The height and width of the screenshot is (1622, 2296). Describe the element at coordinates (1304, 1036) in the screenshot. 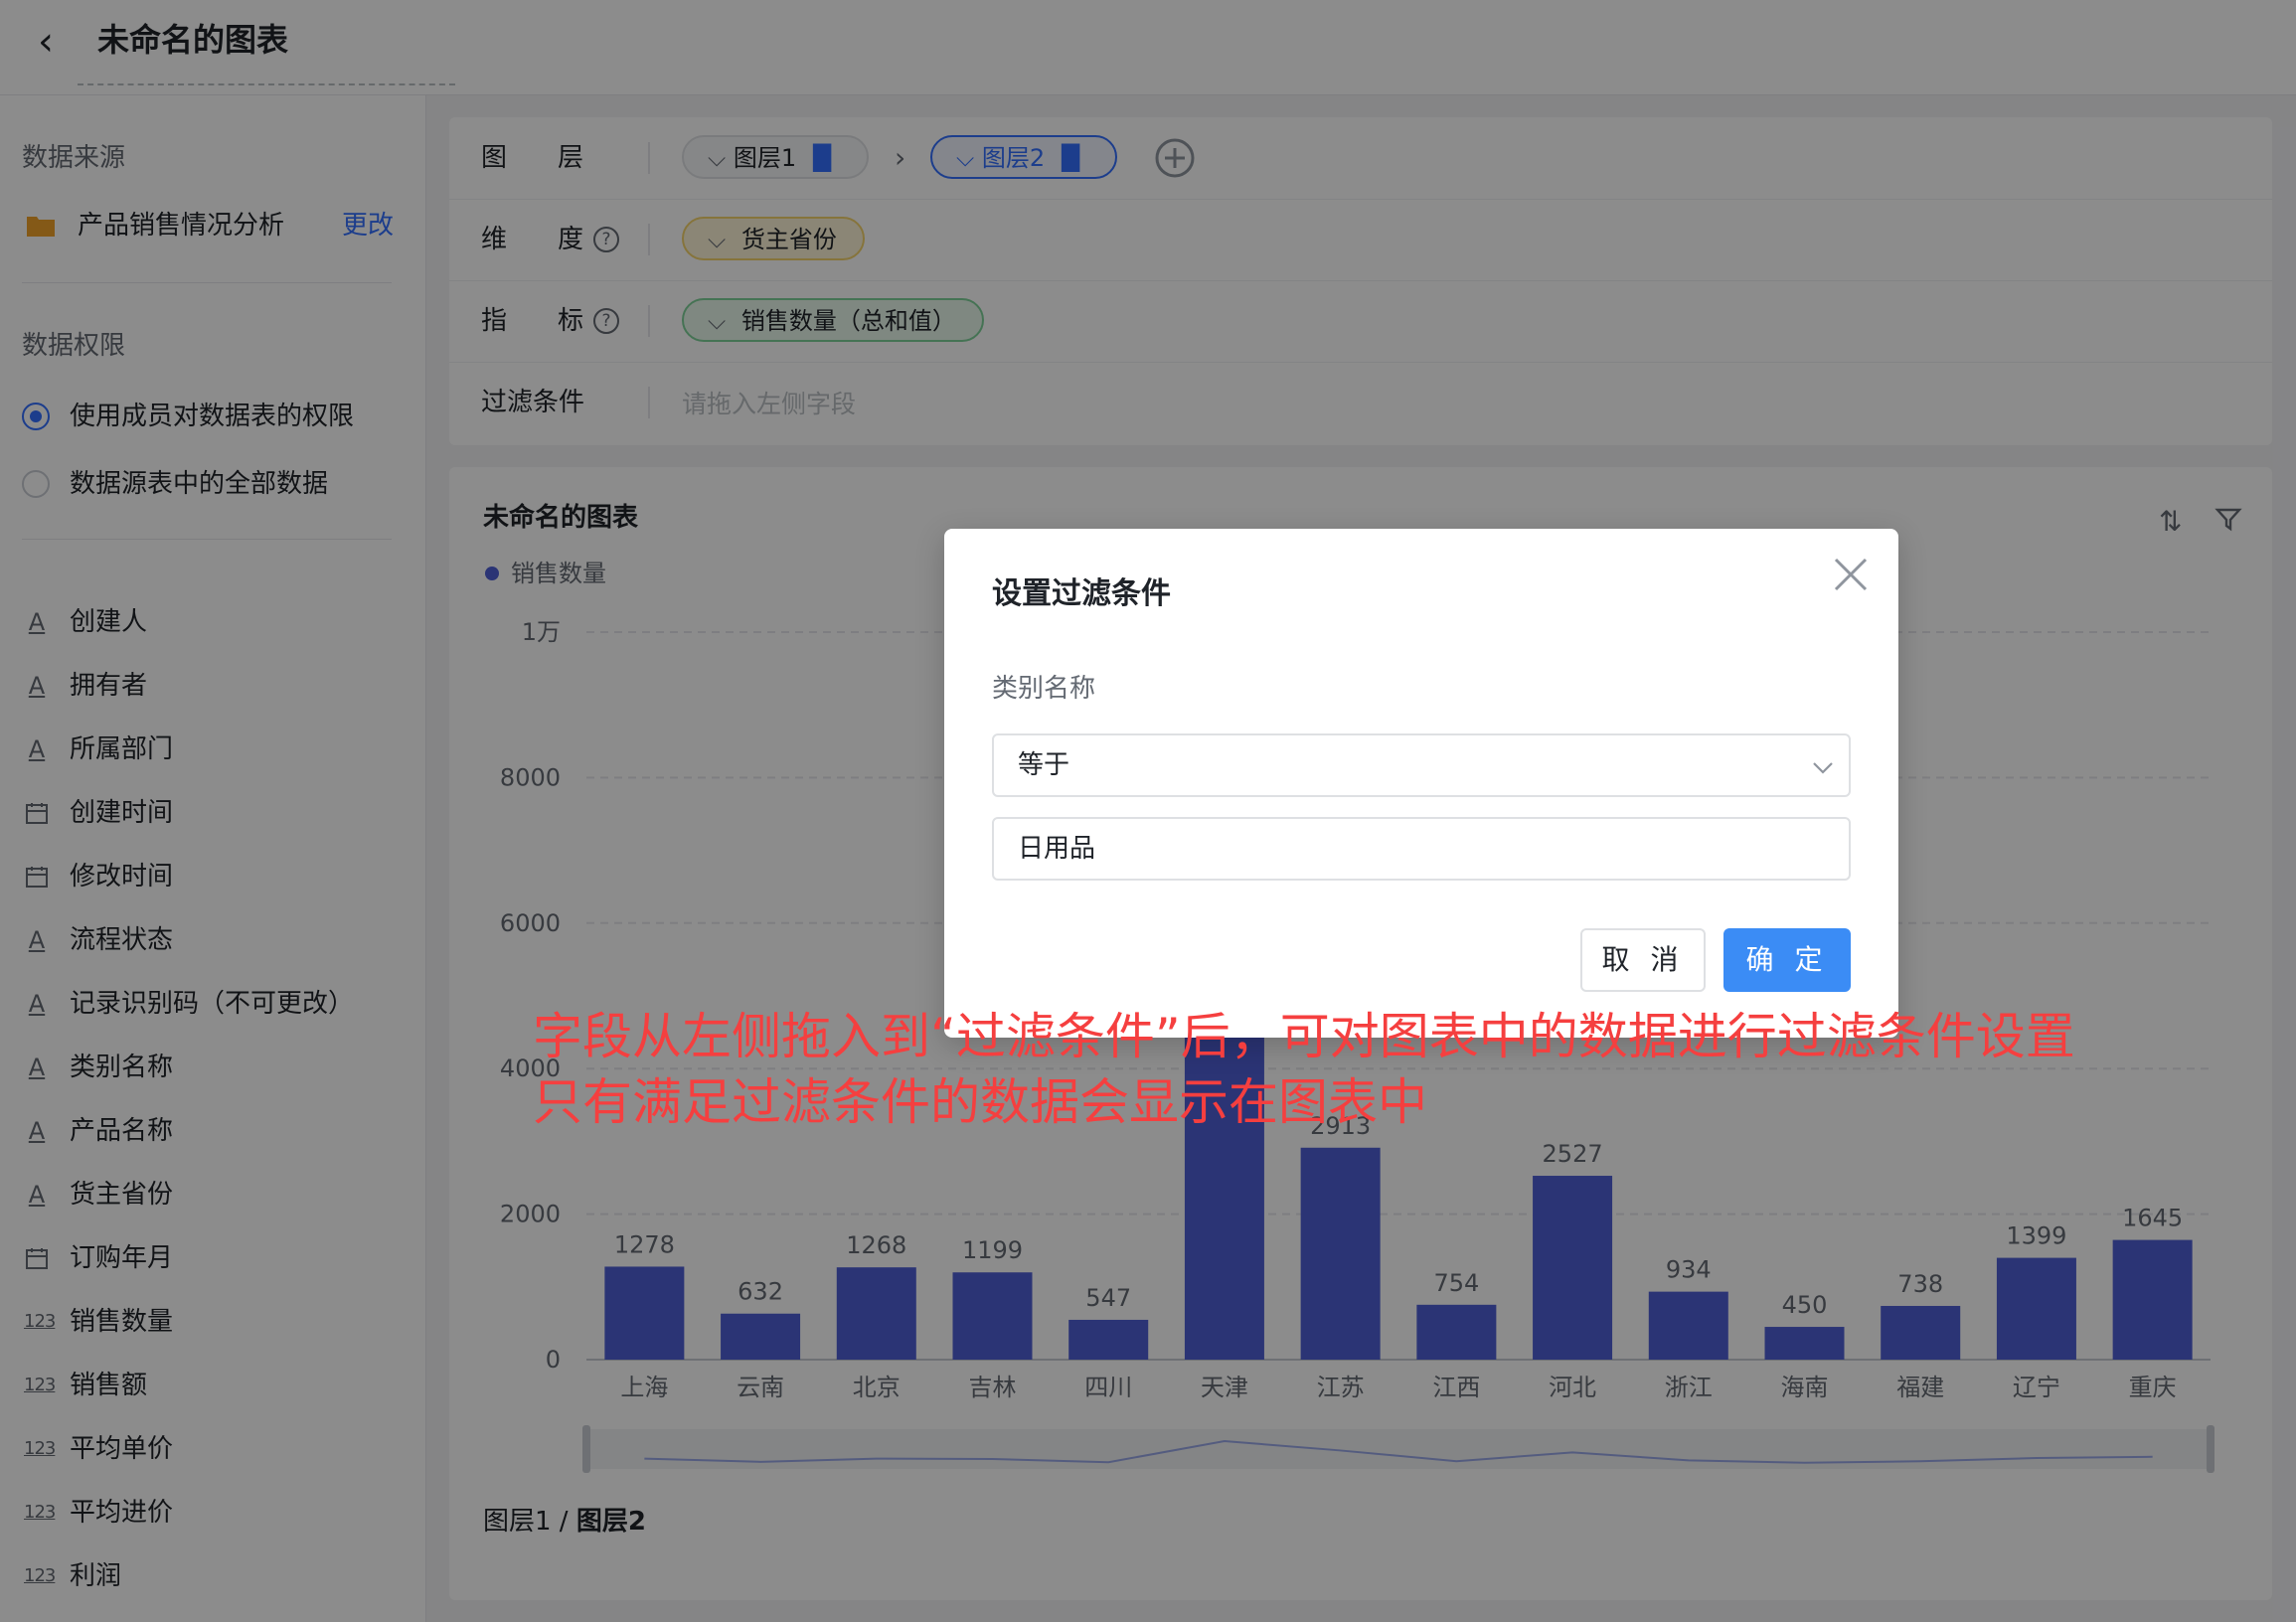

I see `annotation-line-1: 字段从左侧拖入到“过滤条件”后，可对图表中的数据进行过滤条件设置` at that location.